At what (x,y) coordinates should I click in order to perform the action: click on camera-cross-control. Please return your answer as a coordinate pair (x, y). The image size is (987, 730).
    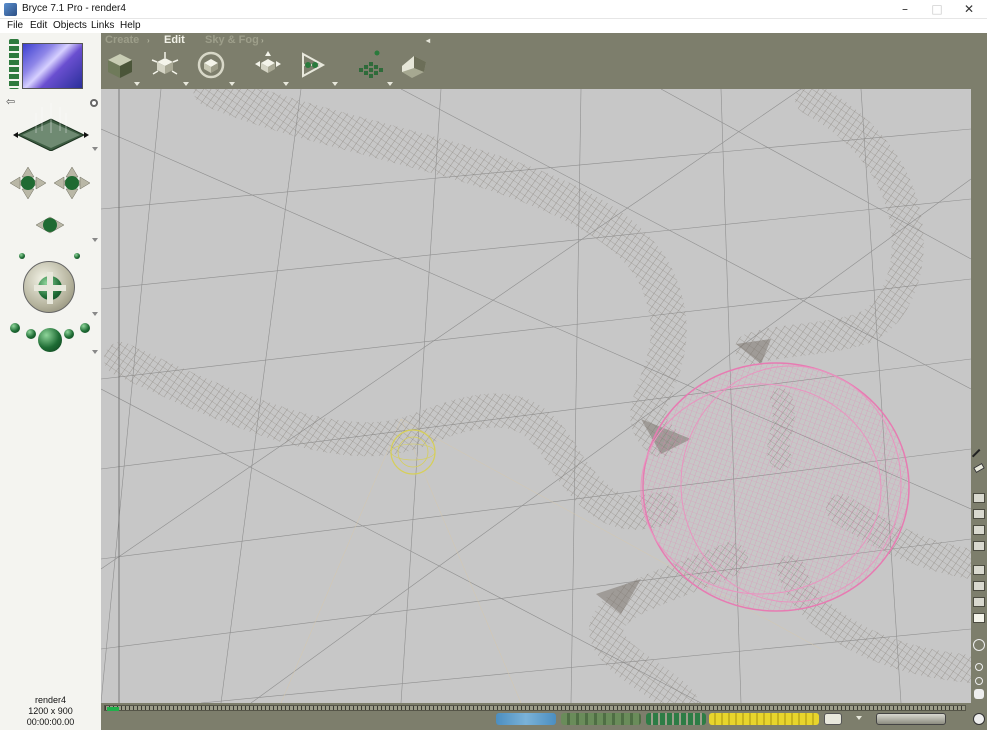
    Looking at the image, I should click on (50, 198).